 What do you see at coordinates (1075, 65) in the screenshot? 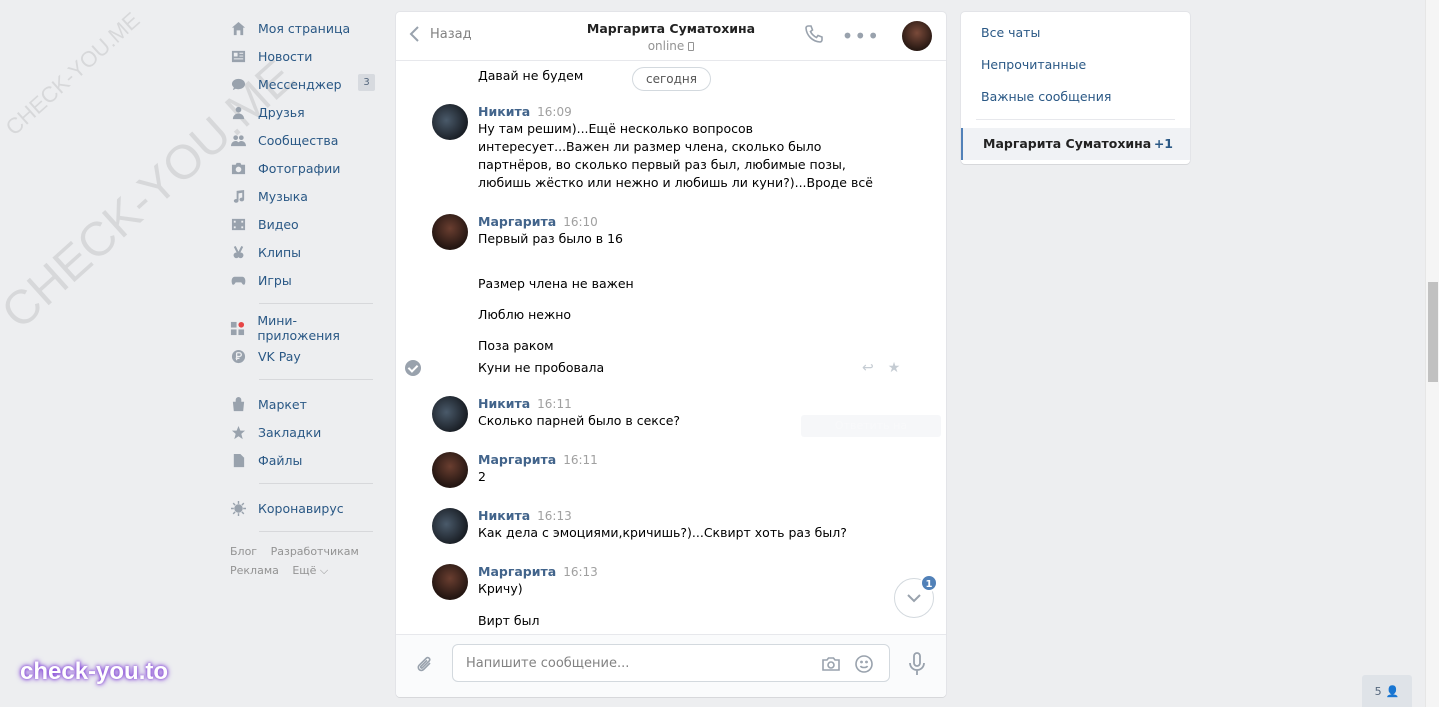
I see `filter-unread: Непрочитанные` at bounding box center [1075, 65].